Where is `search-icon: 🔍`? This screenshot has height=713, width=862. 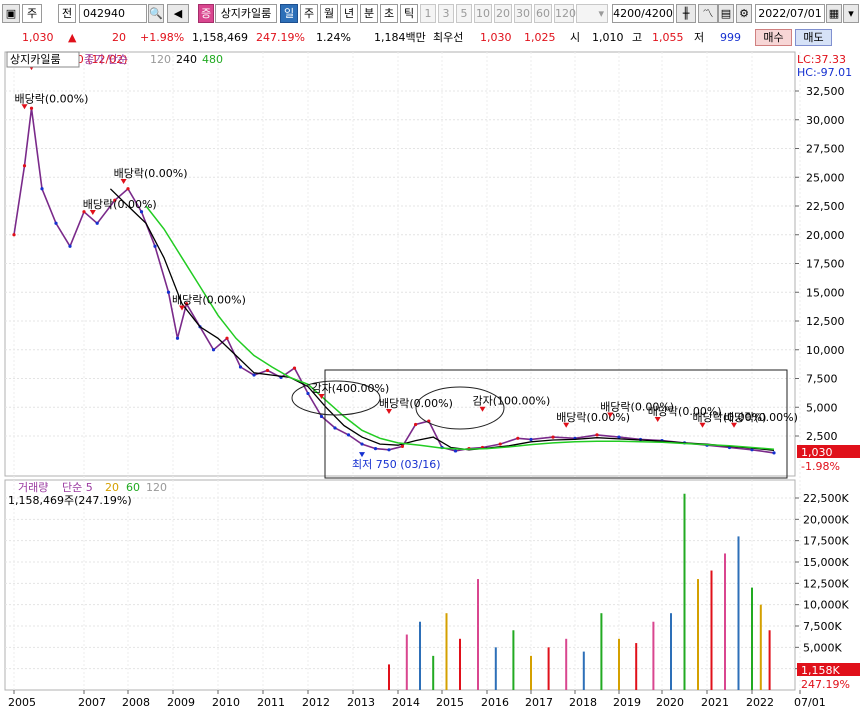 search-icon: 🔍 is located at coordinates (156, 13).